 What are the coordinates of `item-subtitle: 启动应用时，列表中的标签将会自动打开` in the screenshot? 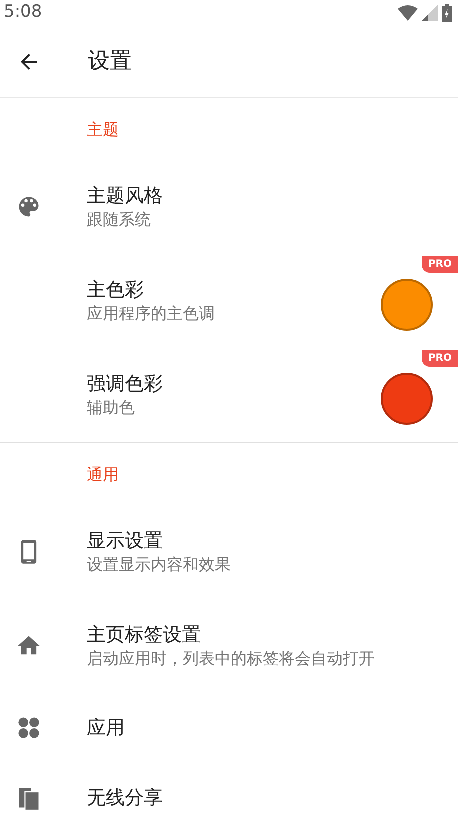 It's located at (231, 659).